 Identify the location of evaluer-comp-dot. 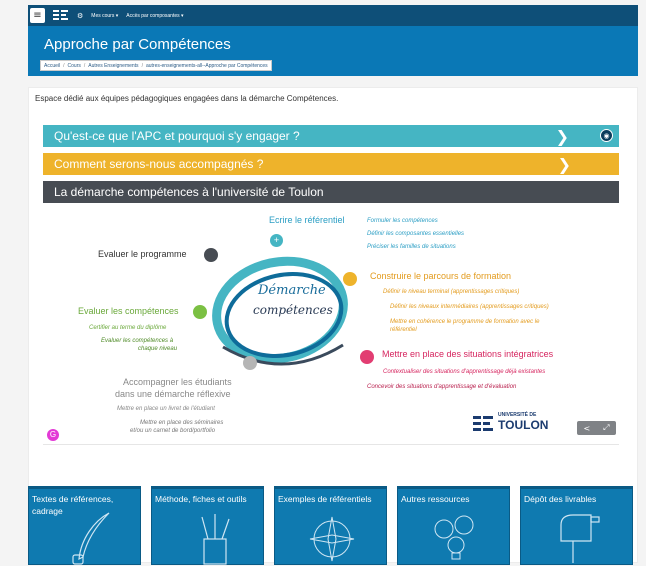
(200, 312).